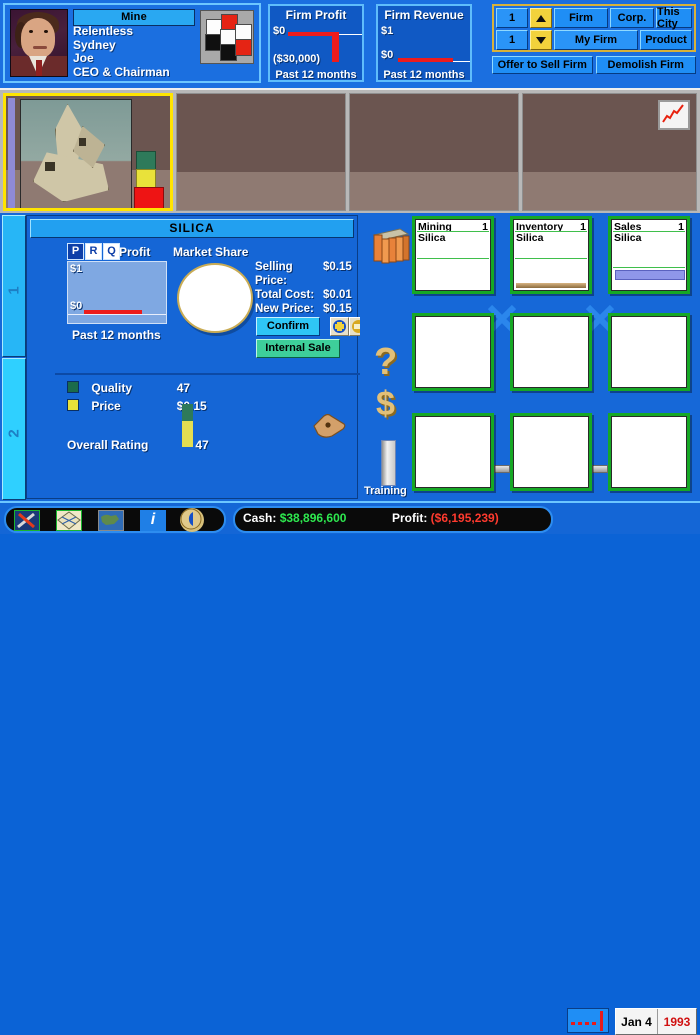 The image size is (700, 1035). Describe the element at coordinates (316, 15) in the screenshot. I see `firm-profit-title: Firm Profit` at that location.